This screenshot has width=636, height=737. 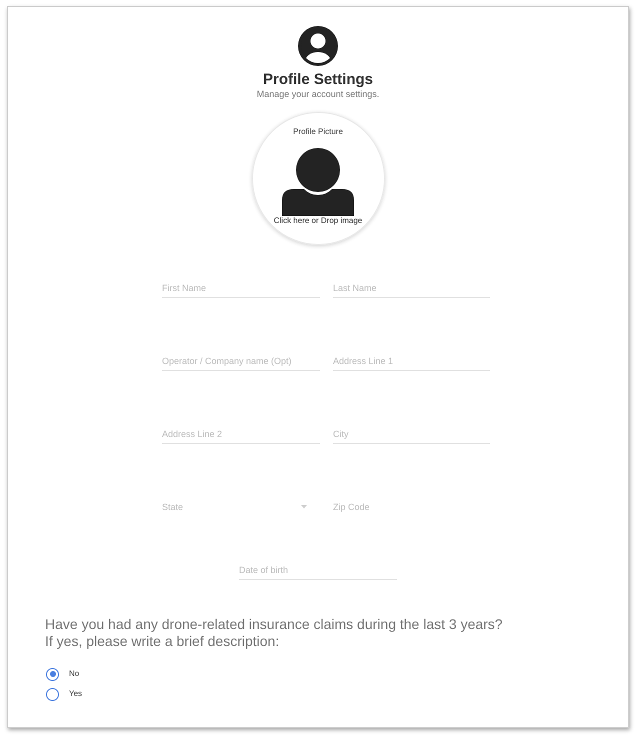 What do you see at coordinates (411, 288) in the screenshot?
I see `text-field: Last Name` at bounding box center [411, 288].